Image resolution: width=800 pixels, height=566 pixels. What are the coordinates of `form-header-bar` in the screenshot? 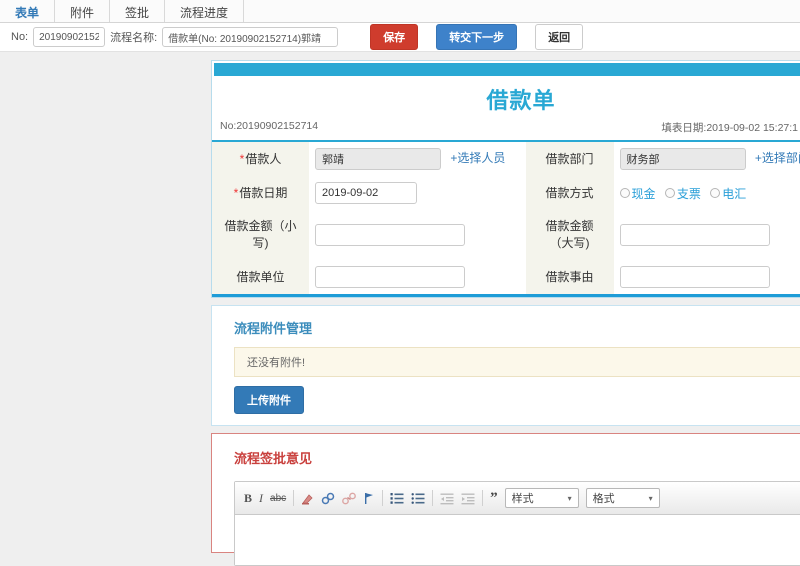 It's located at (507, 69).